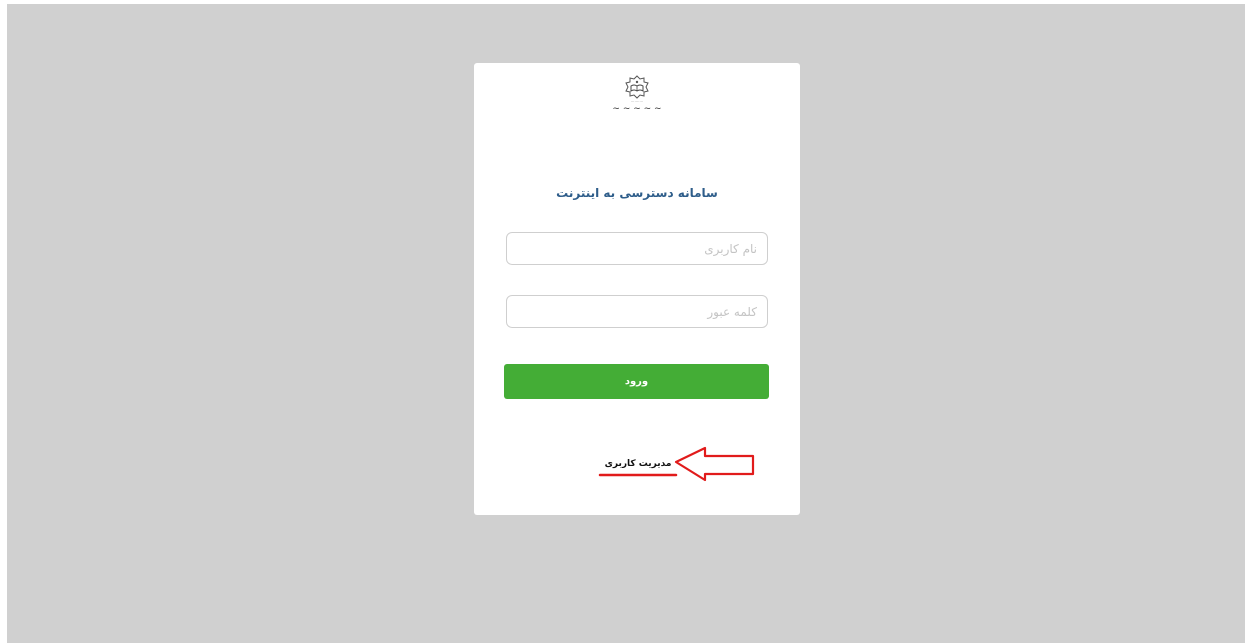 This screenshot has height=643, width=1252. Describe the element at coordinates (637, 193) in the screenshot. I see `page-title: سامانه دسترسی به اینترنت` at that location.